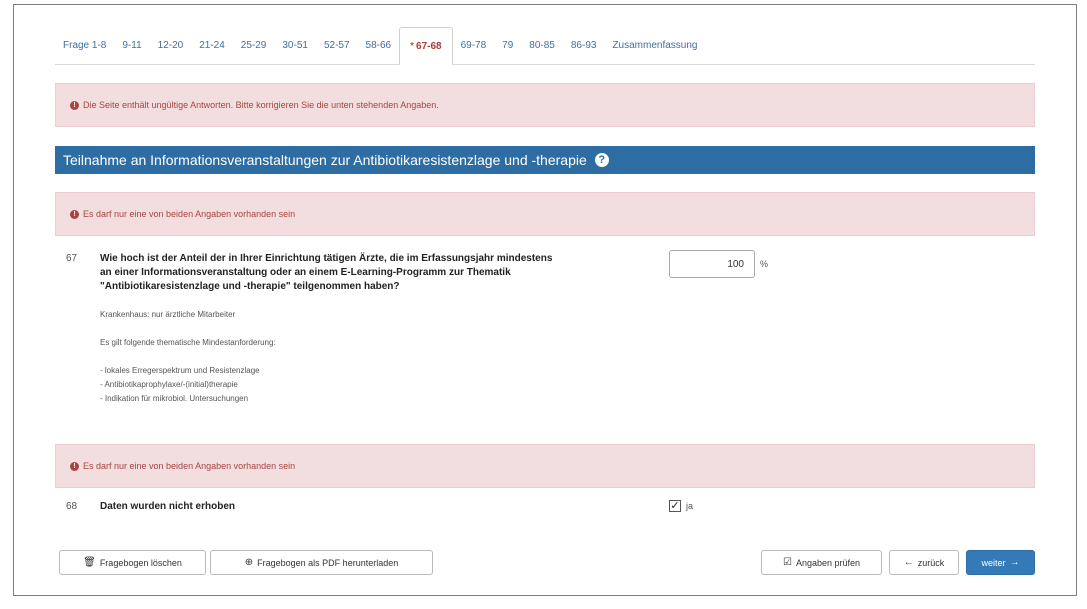 The height and width of the screenshot is (609, 1087). I want to click on question-circle-icon: ?, so click(601, 160).